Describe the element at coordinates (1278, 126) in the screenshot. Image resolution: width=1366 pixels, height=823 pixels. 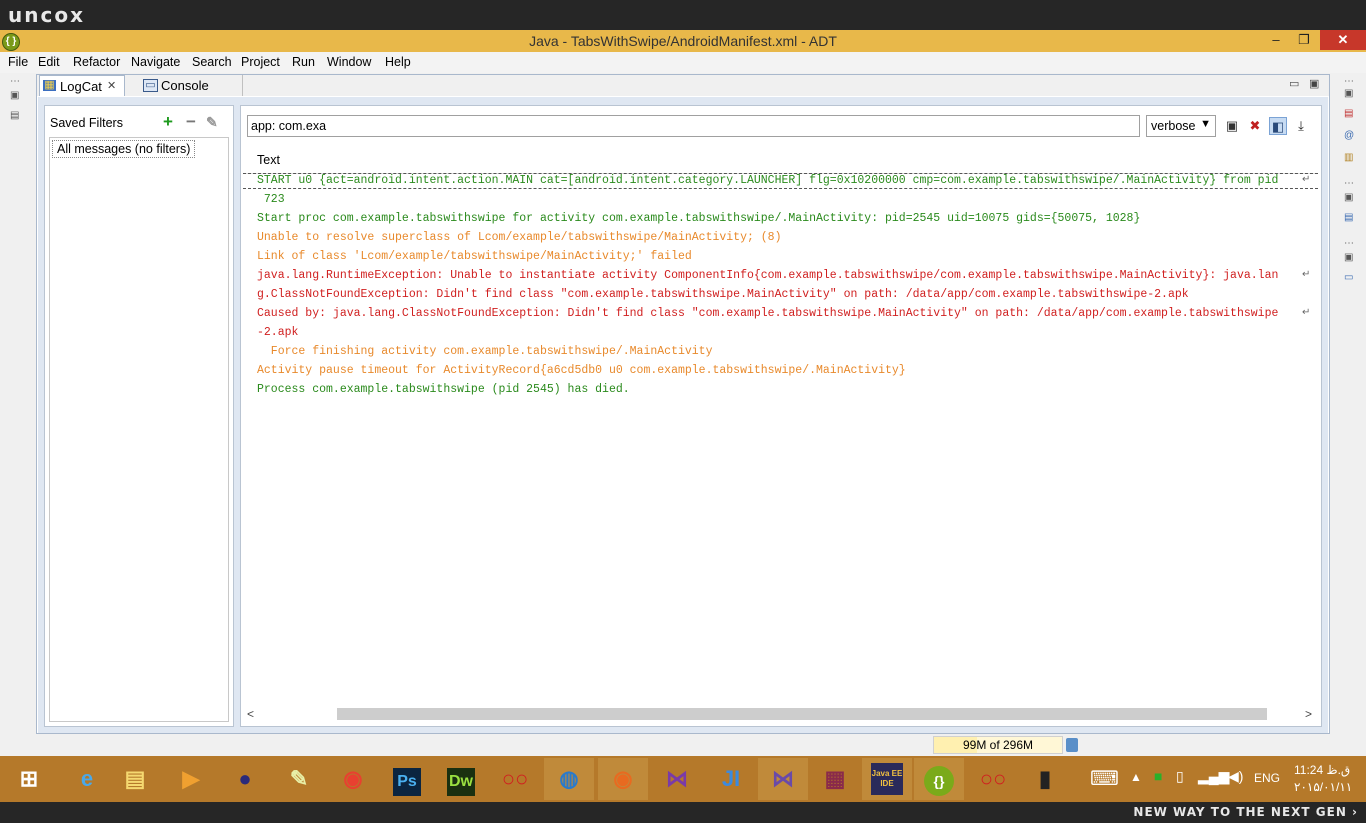
I see `toggle-filters-icon: ◧` at that location.